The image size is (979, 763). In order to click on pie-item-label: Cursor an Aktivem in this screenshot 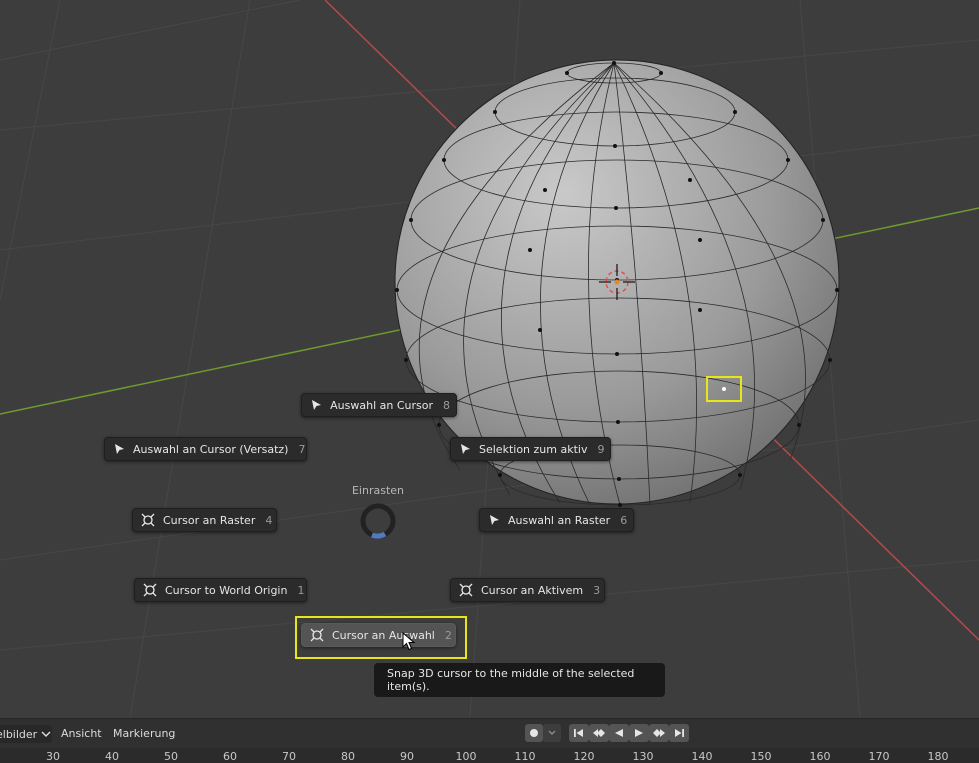, I will do `click(532, 590)`.